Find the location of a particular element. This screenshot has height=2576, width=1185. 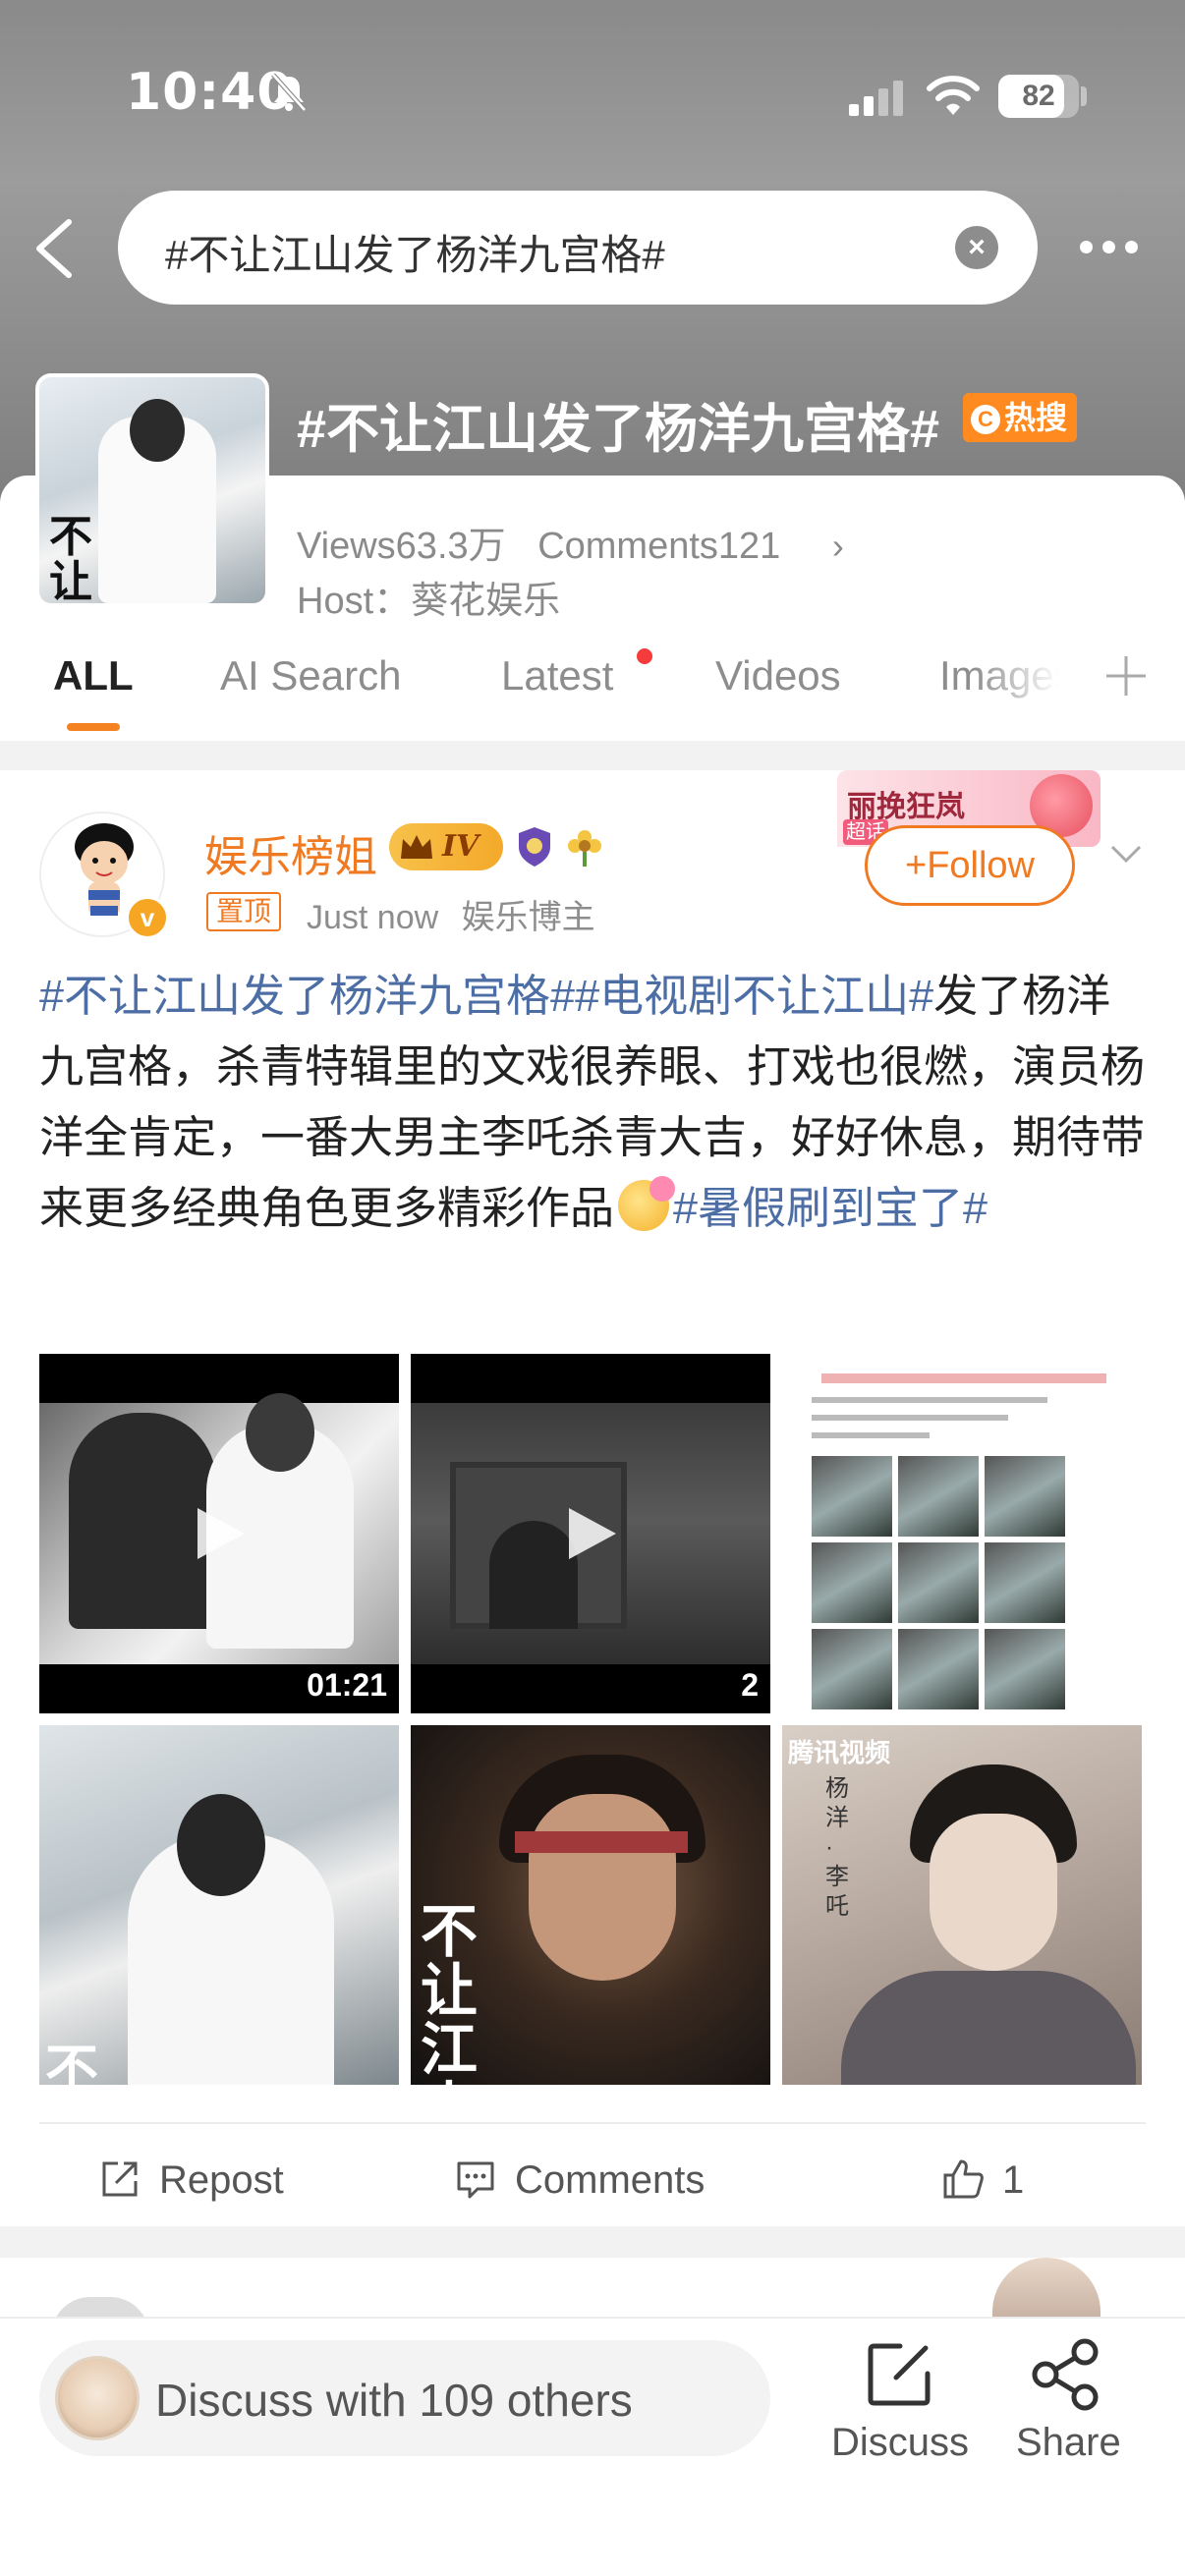

edit-icon is located at coordinates (899, 2374).